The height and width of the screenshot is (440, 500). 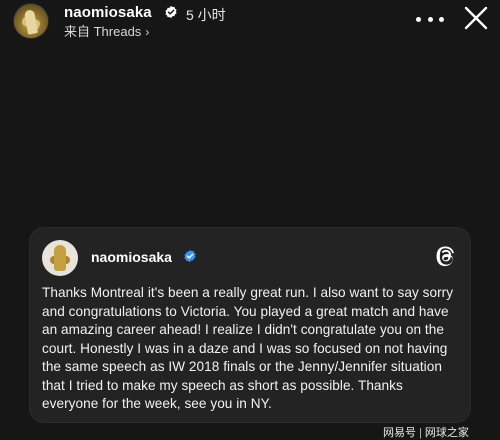 What do you see at coordinates (31, 21) in the screenshot?
I see `profile-avatar` at bounding box center [31, 21].